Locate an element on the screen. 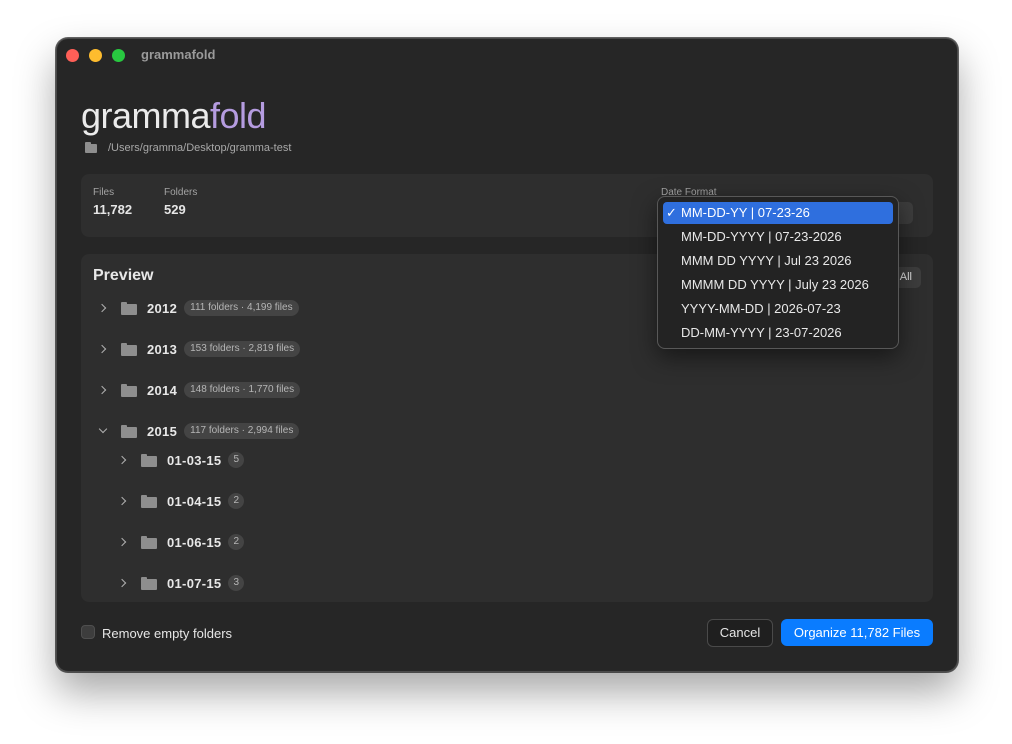 The width and height of the screenshot is (1012, 744). preview-title: Preview is located at coordinates (123, 275).